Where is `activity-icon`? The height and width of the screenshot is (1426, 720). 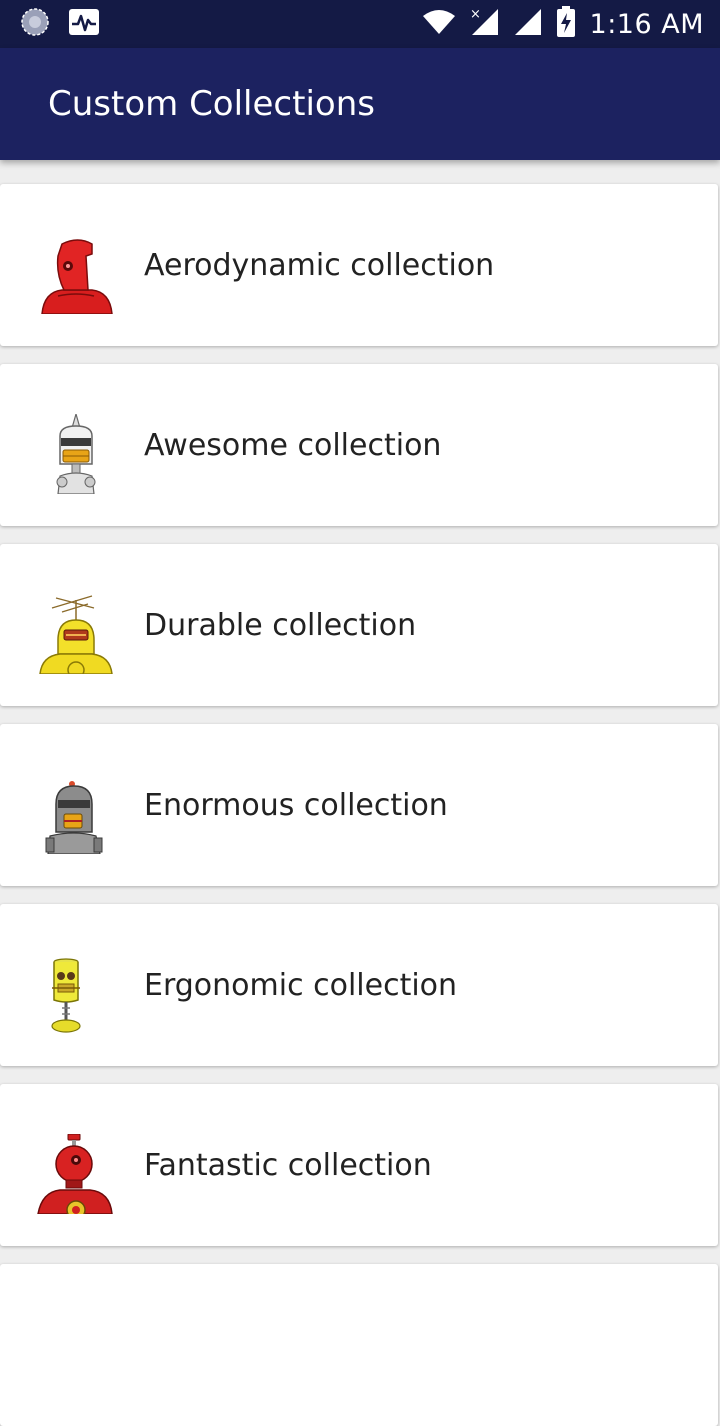
activity-icon is located at coordinates (84, 24).